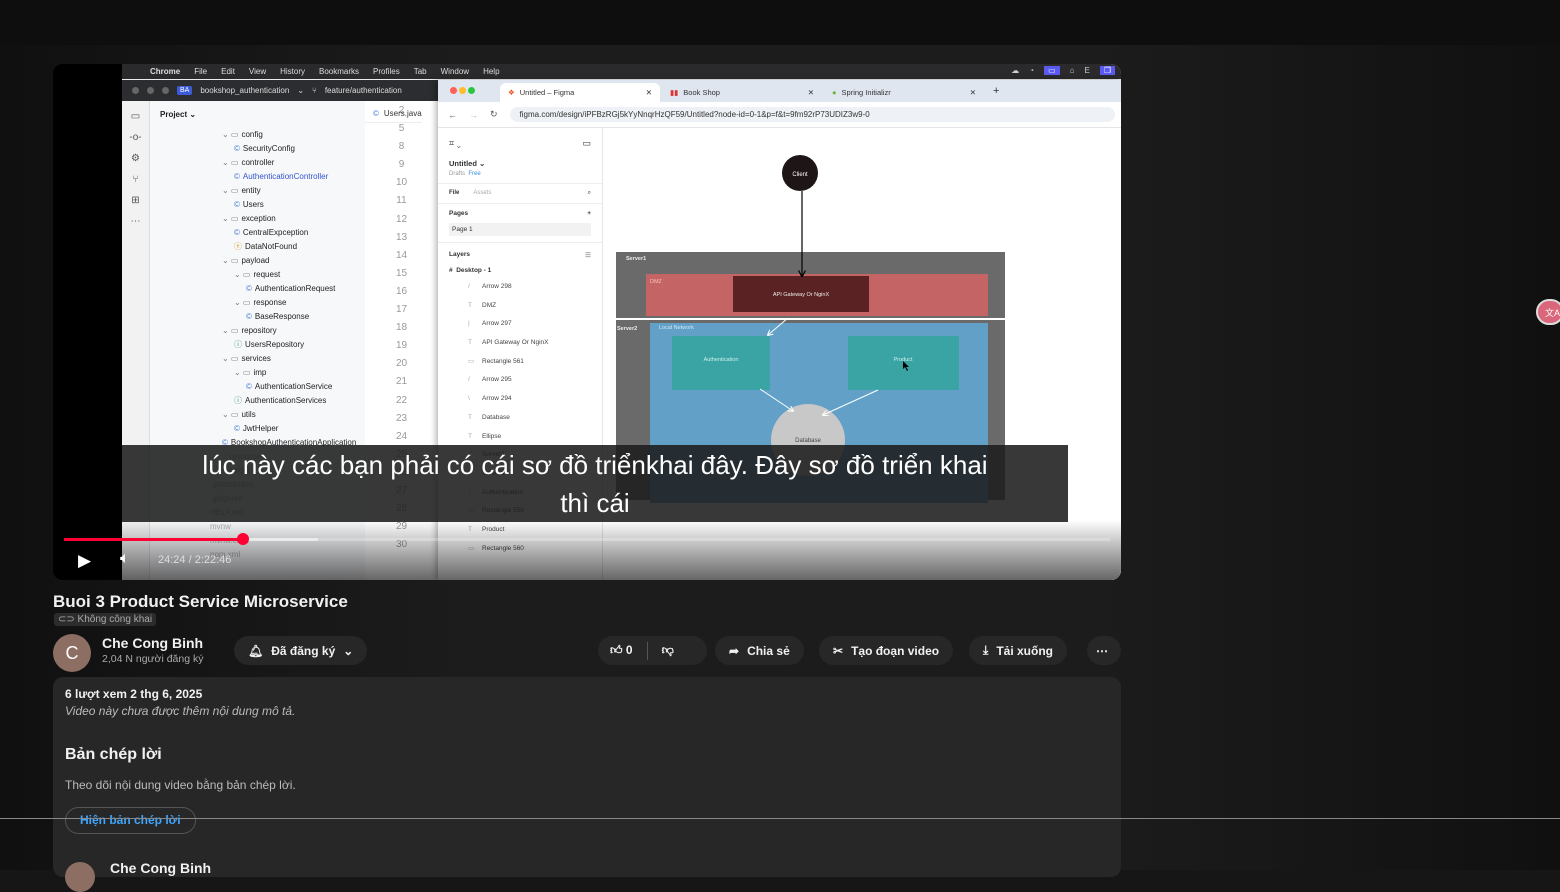  Describe the element at coordinates (242, 539) in the screenshot. I see `scrubber-handle` at that location.